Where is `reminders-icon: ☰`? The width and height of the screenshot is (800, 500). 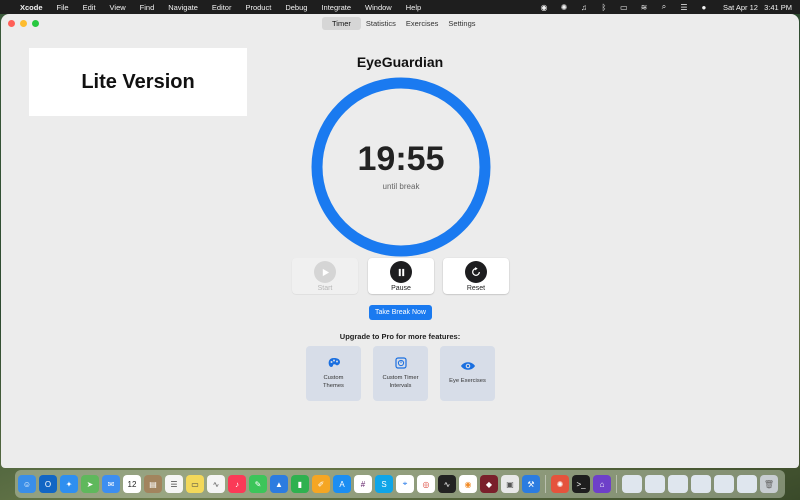
reminders-icon: ☰ is located at coordinates (174, 484).